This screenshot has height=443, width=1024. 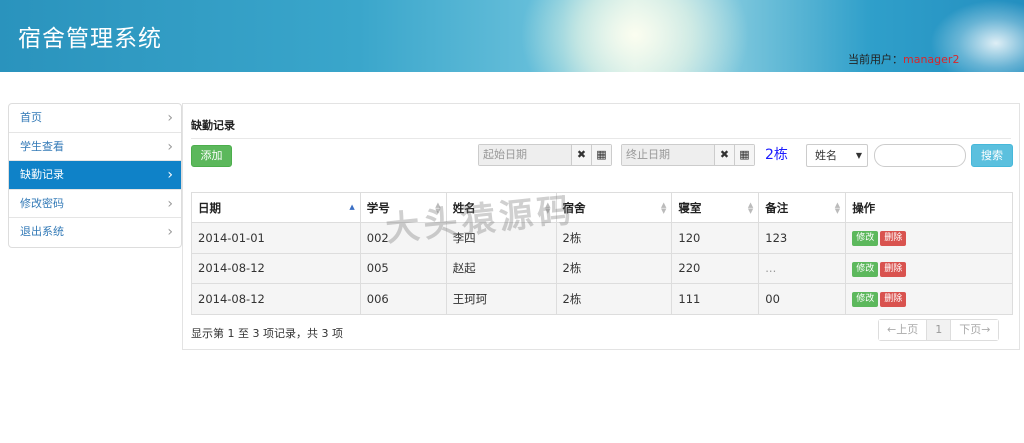 What do you see at coordinates (501, 207) in the screenshot?
I see `column-header-name: 姓名 ▲ ▼` at bounding box center [501, 207].